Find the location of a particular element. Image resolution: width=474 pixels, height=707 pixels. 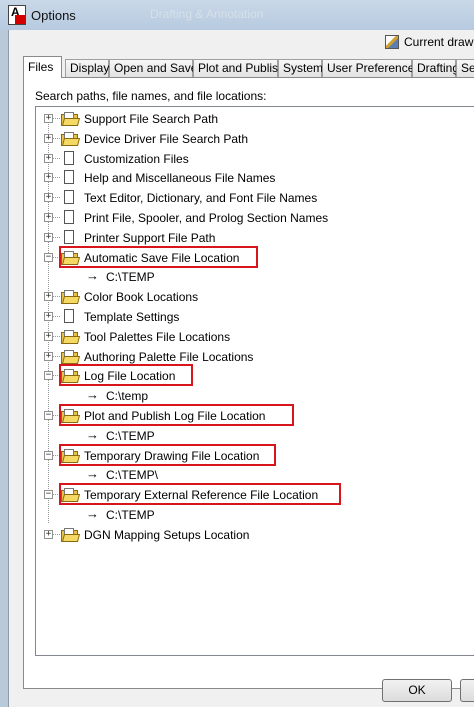

title-bar: A Options Drafting & Annotation is located at coordinates (237, 15).